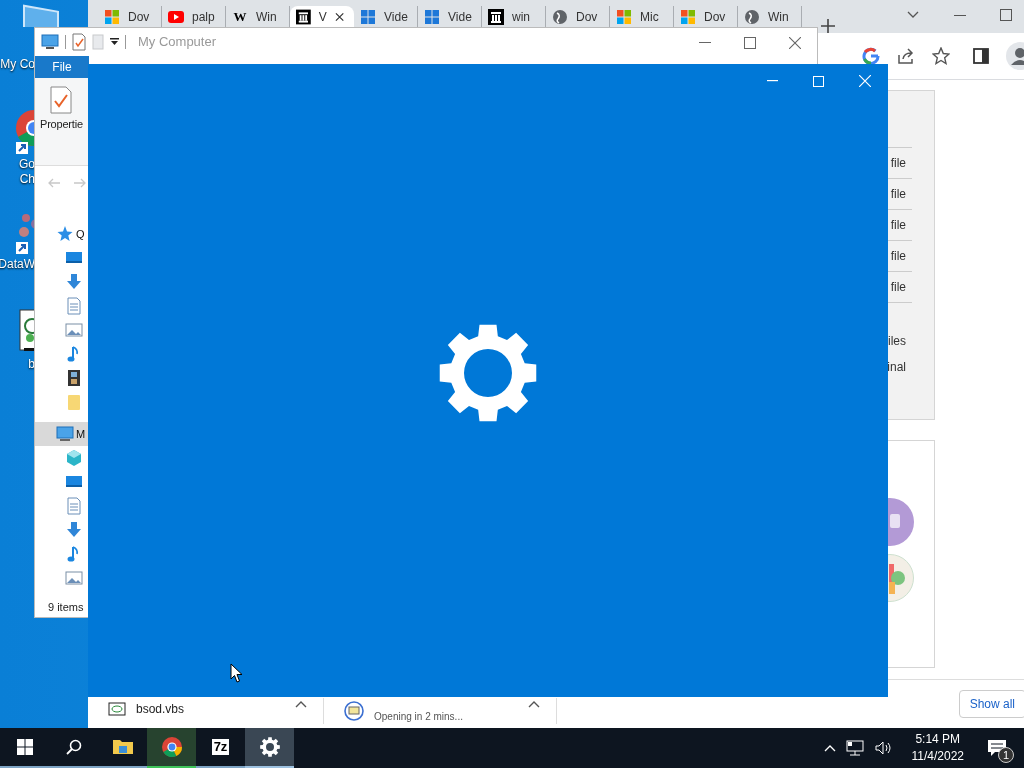 This screenshot has width=1024, height=768. I want to click on desktop-icon-label: b, so click(32, 364).